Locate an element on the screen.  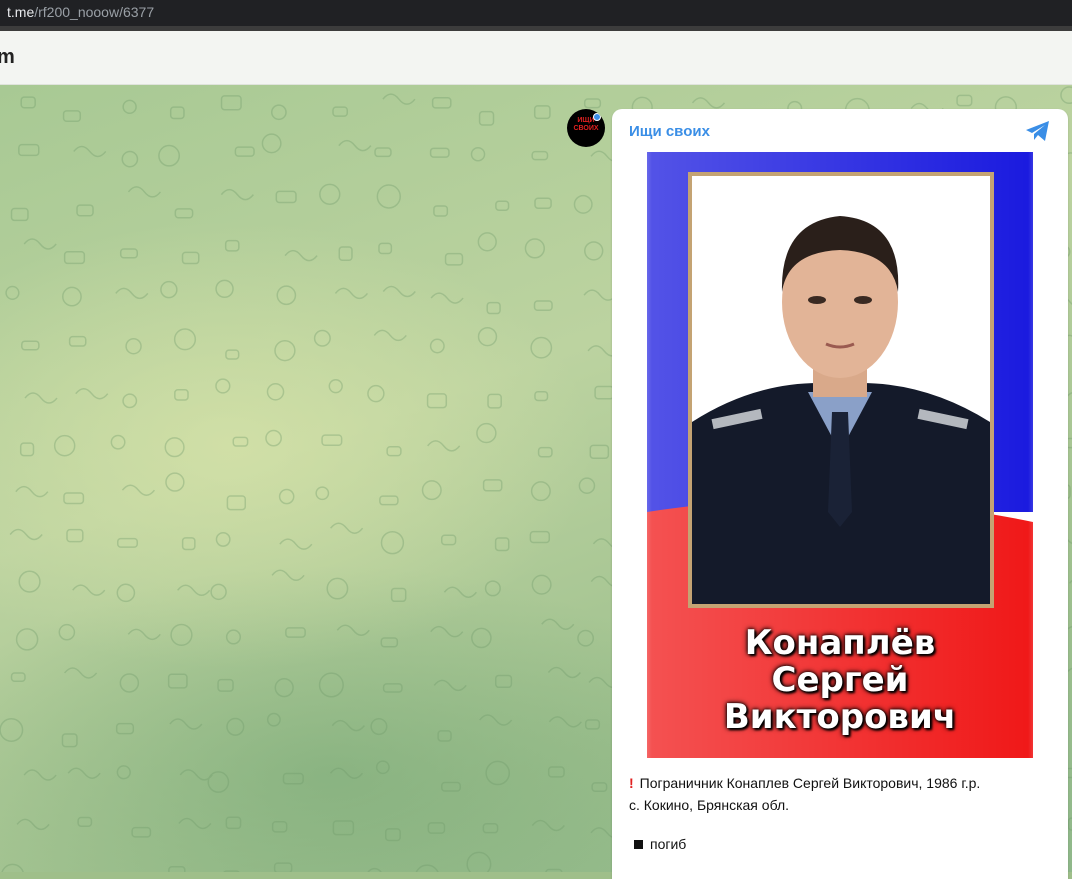
channel-avatar: ИЩИ СВОИХ is located at coordinates (586, 128).